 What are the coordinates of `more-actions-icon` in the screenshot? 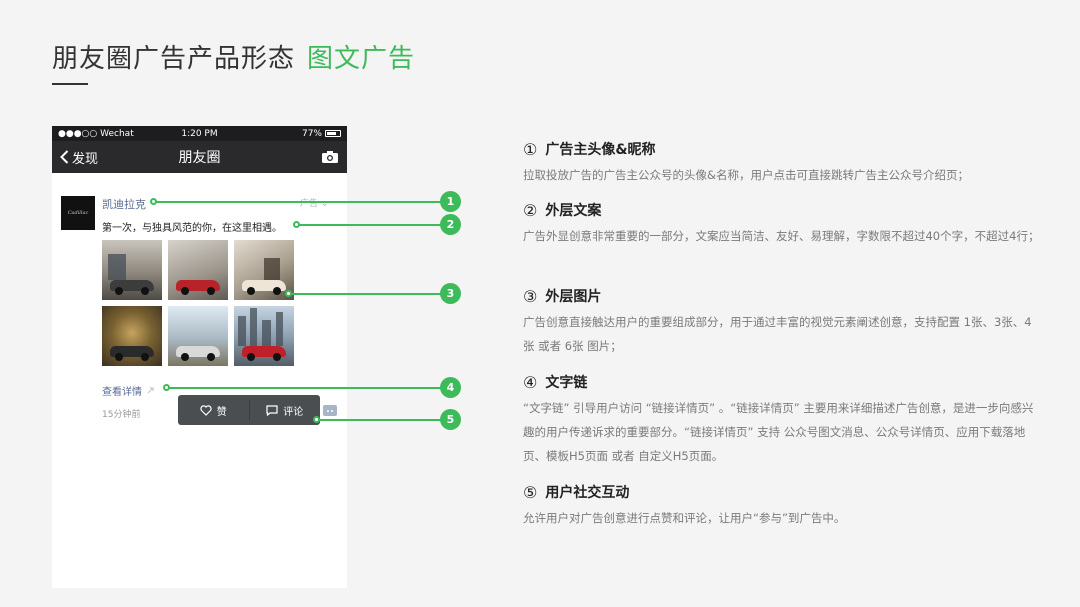 It's located at (330, 410).